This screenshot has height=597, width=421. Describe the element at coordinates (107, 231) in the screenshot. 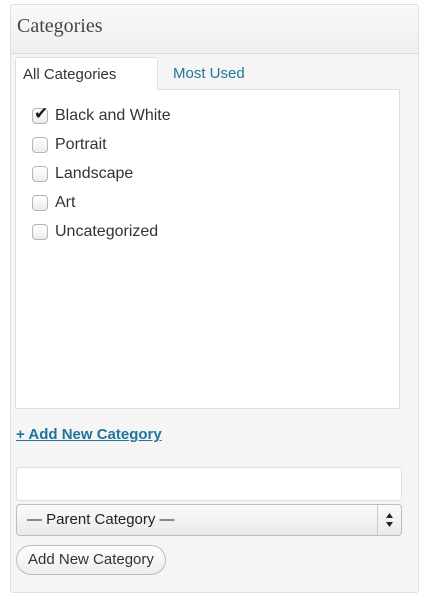

I see `category-label: Uncategorized` at that location.